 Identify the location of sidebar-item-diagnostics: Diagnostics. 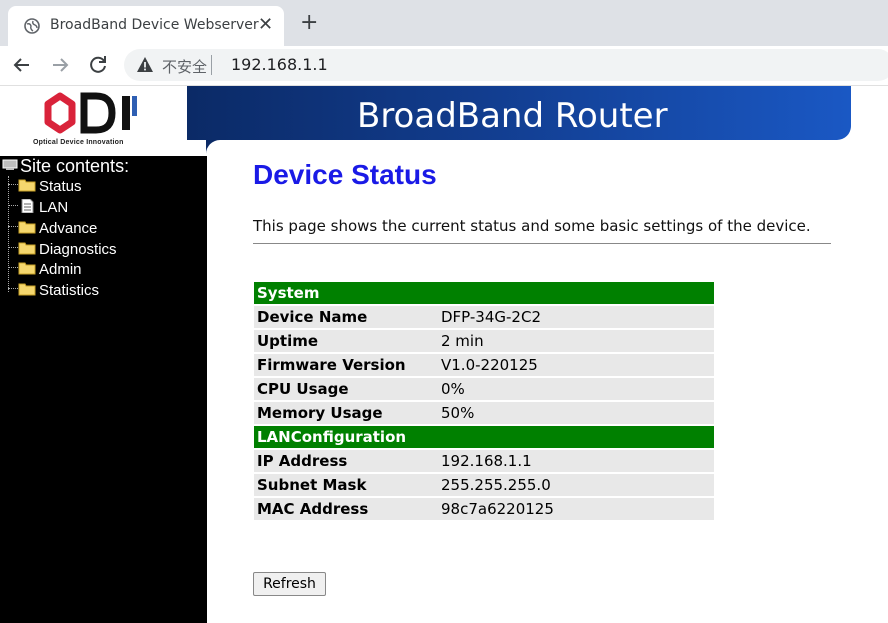
(62, 251).